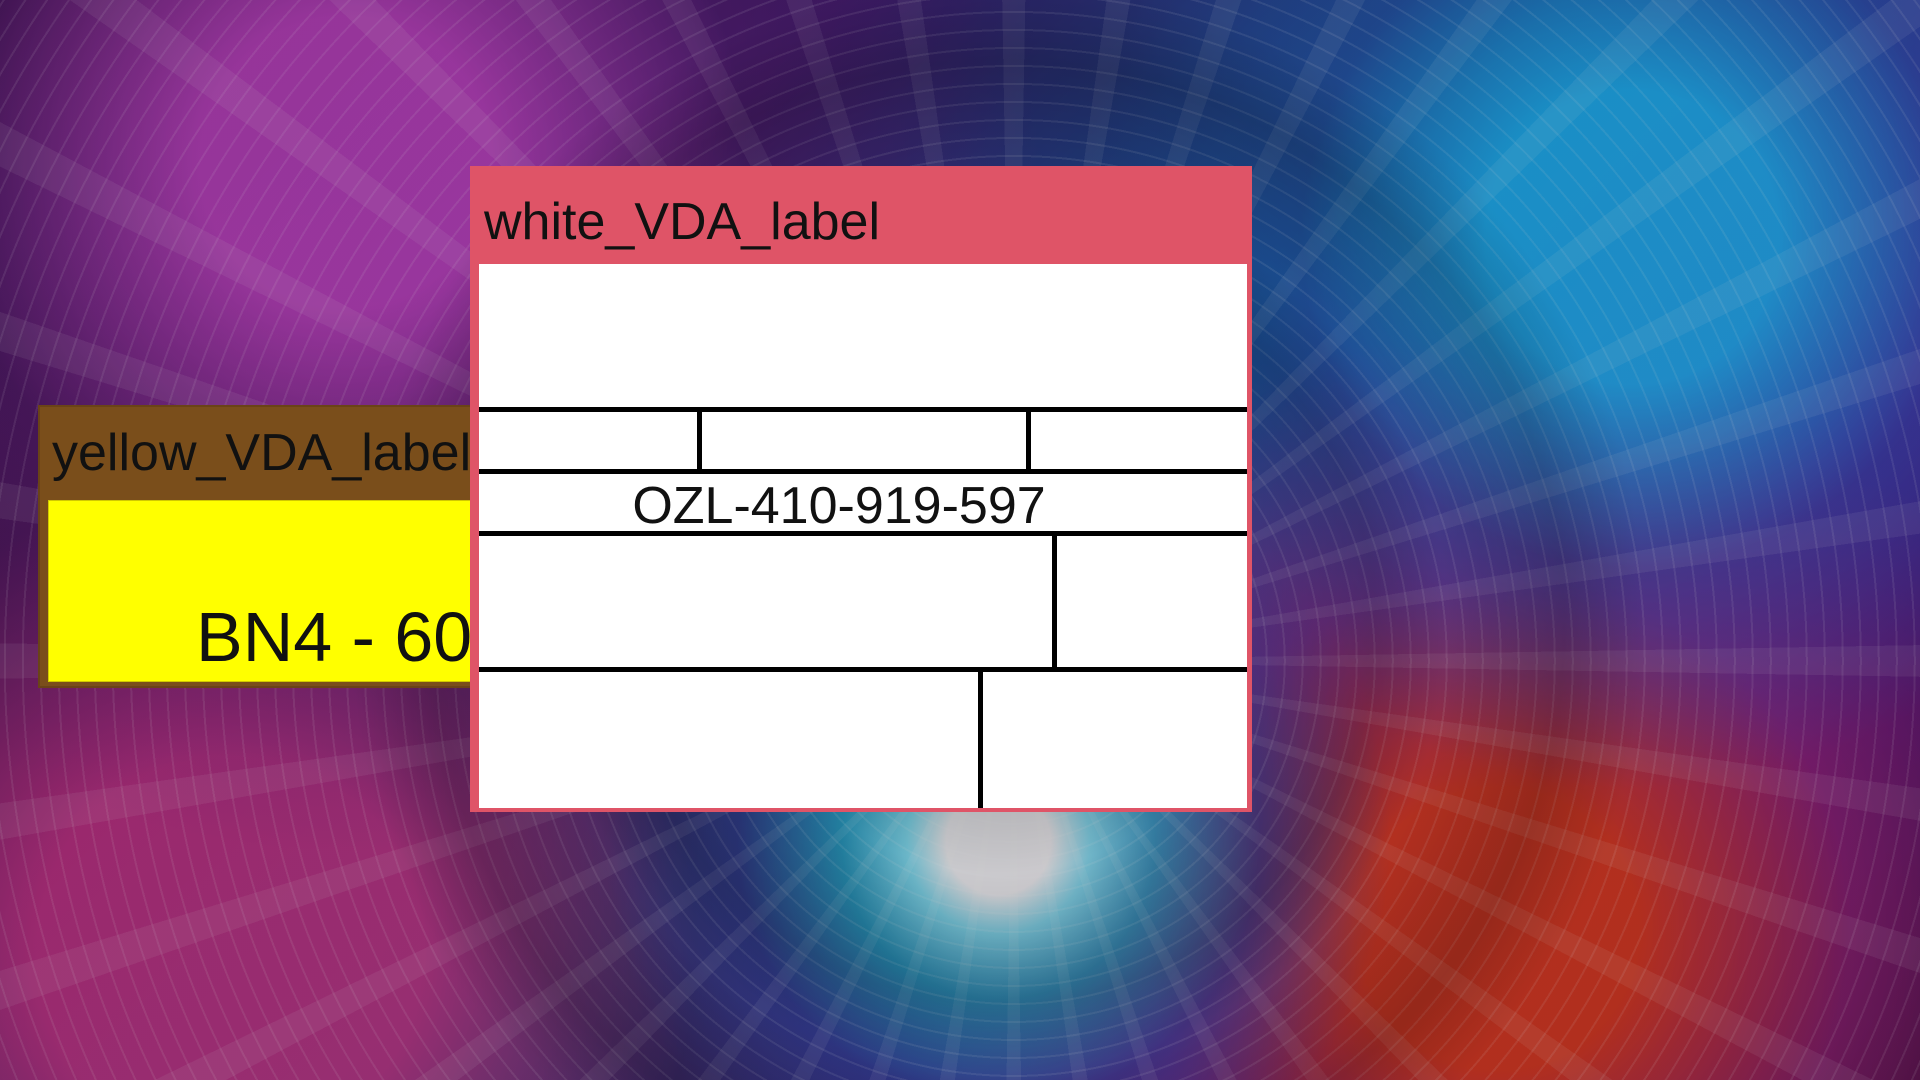 The image size is (1920, 1080). I want to click on yellow-vda-label-panel: BN4 - 60, so click(274, 591).